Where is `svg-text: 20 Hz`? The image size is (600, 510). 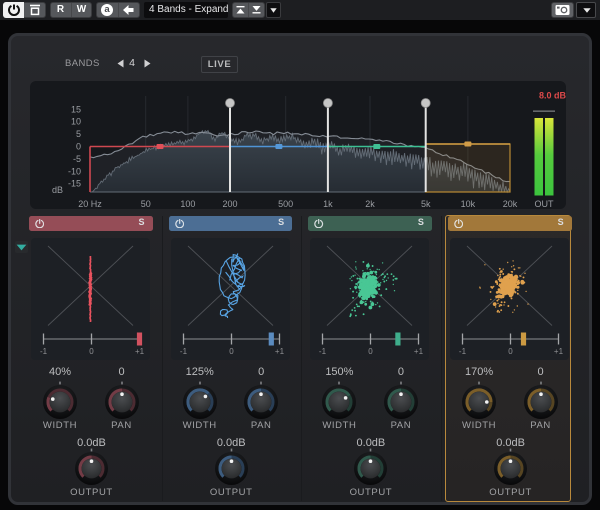 svg-text: 20 Hz is located at coordinates (90, 204).